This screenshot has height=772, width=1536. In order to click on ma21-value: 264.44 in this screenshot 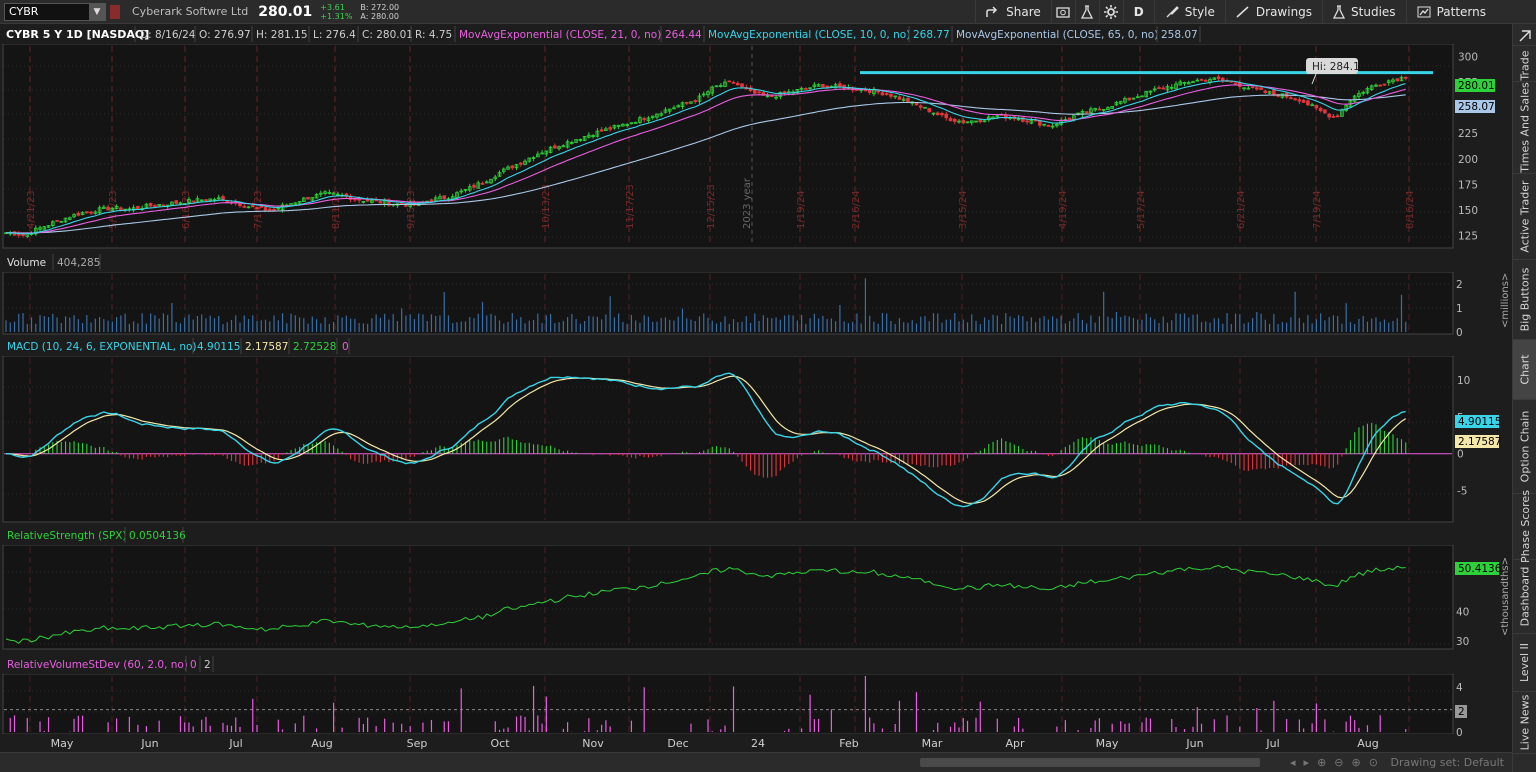, I will do `click(683, 35)`.